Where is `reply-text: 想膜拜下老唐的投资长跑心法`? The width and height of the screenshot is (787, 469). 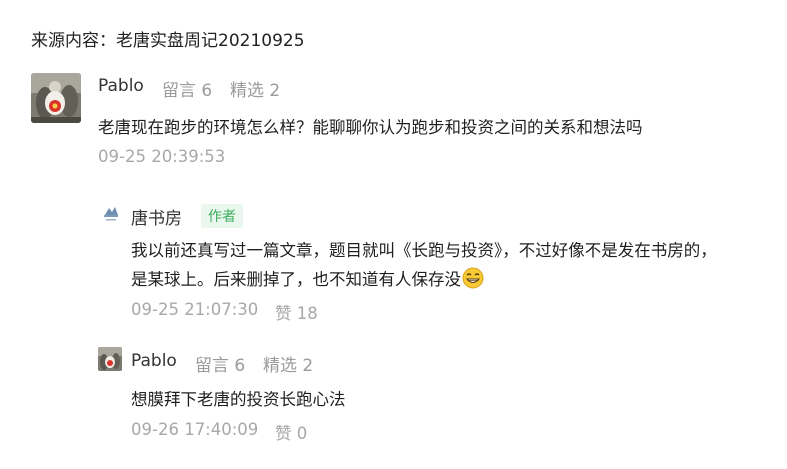 reply-text: 想膜拜下老唐的投资长跑心法 is located at coordinates (238, 399).